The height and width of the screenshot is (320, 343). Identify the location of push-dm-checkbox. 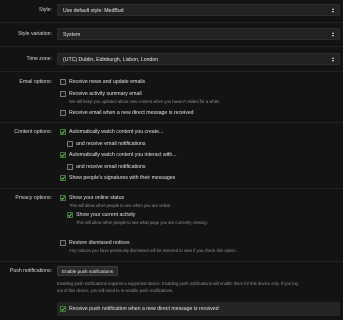
(63, 309).